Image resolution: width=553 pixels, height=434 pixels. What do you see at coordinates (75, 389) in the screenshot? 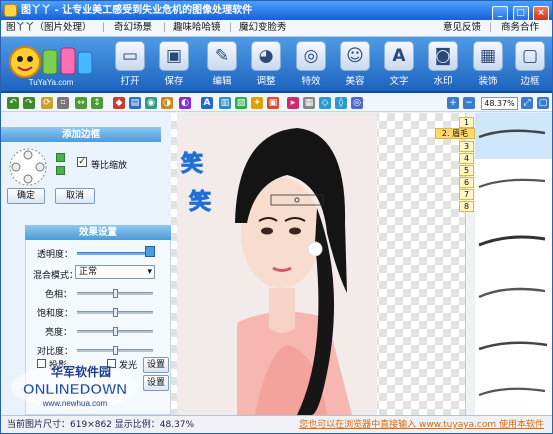
I see `watermark-line-2: ONLINEDOWN` at bounding box center [75, 389].